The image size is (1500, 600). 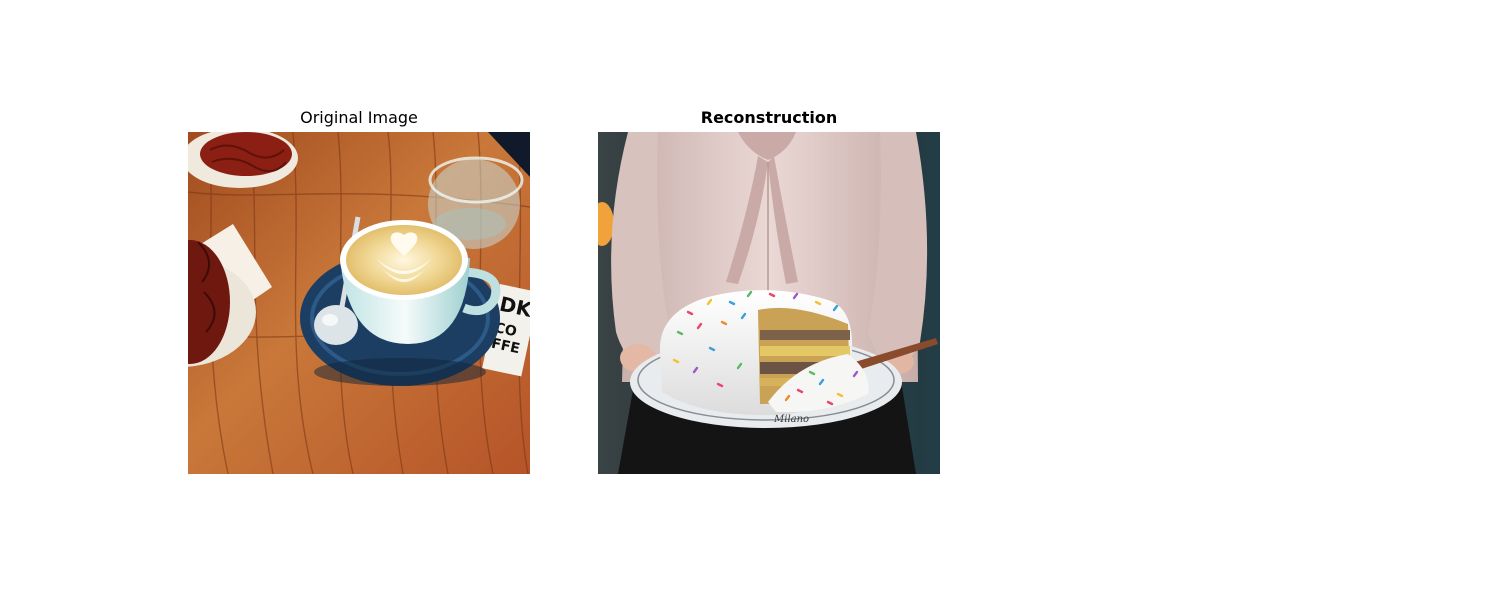 I want to click on plate-script: Milano, so click(x=791, y=419).